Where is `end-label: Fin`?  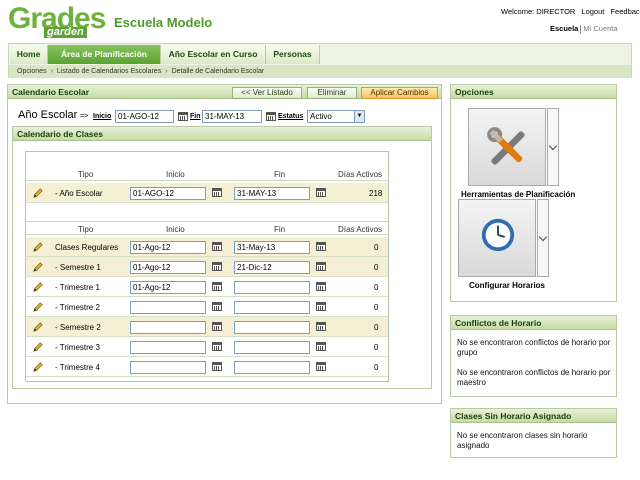
end-label: Fin is located at coordinates (195, 116).